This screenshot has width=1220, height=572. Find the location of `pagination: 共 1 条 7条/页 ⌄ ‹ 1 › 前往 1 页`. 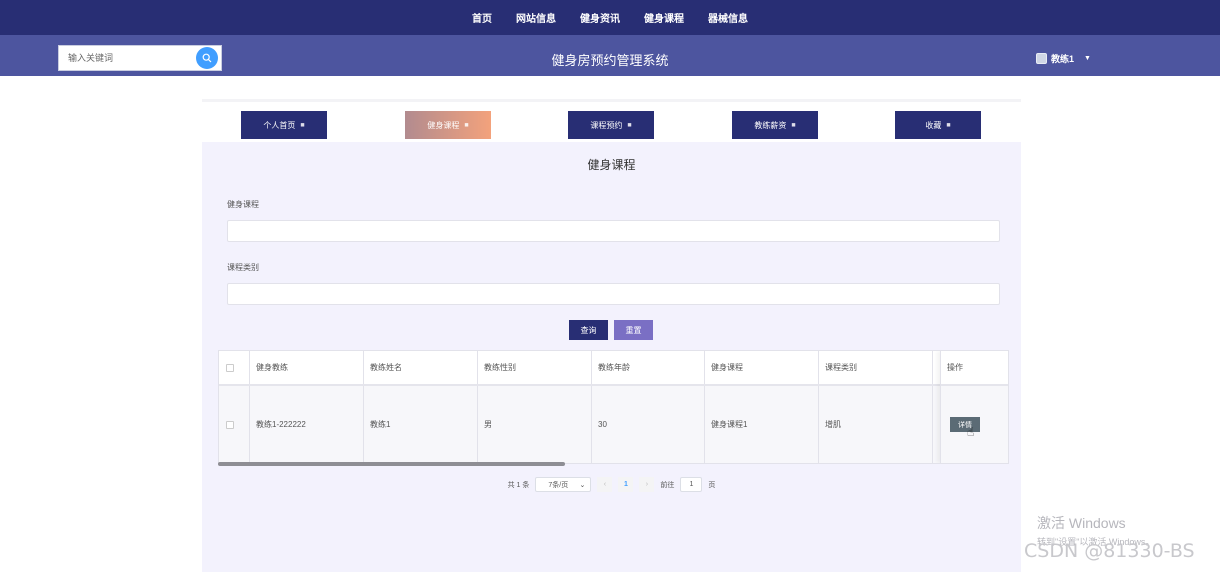

pagination: 共 1 条 7条/页 ⌄ ‹ 1 › 前往 1 页 is located at coordinates (611, 484).